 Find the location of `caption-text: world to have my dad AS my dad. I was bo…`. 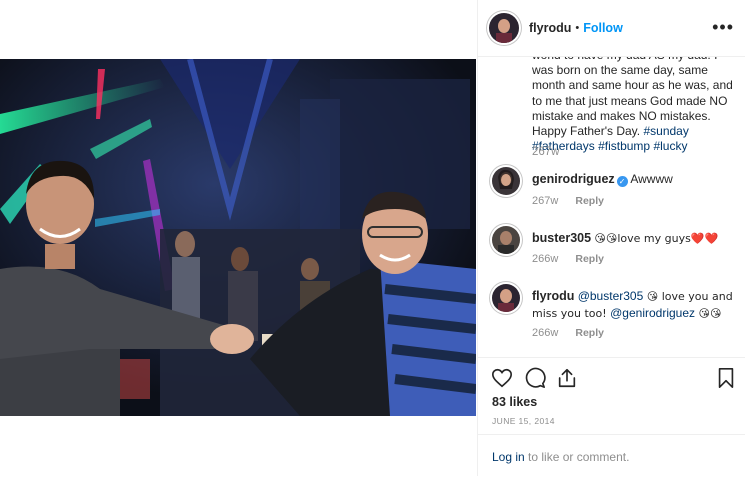

caption-text: world to have my dad AS my dad. I was bo… is located at coordinates (635, 105).